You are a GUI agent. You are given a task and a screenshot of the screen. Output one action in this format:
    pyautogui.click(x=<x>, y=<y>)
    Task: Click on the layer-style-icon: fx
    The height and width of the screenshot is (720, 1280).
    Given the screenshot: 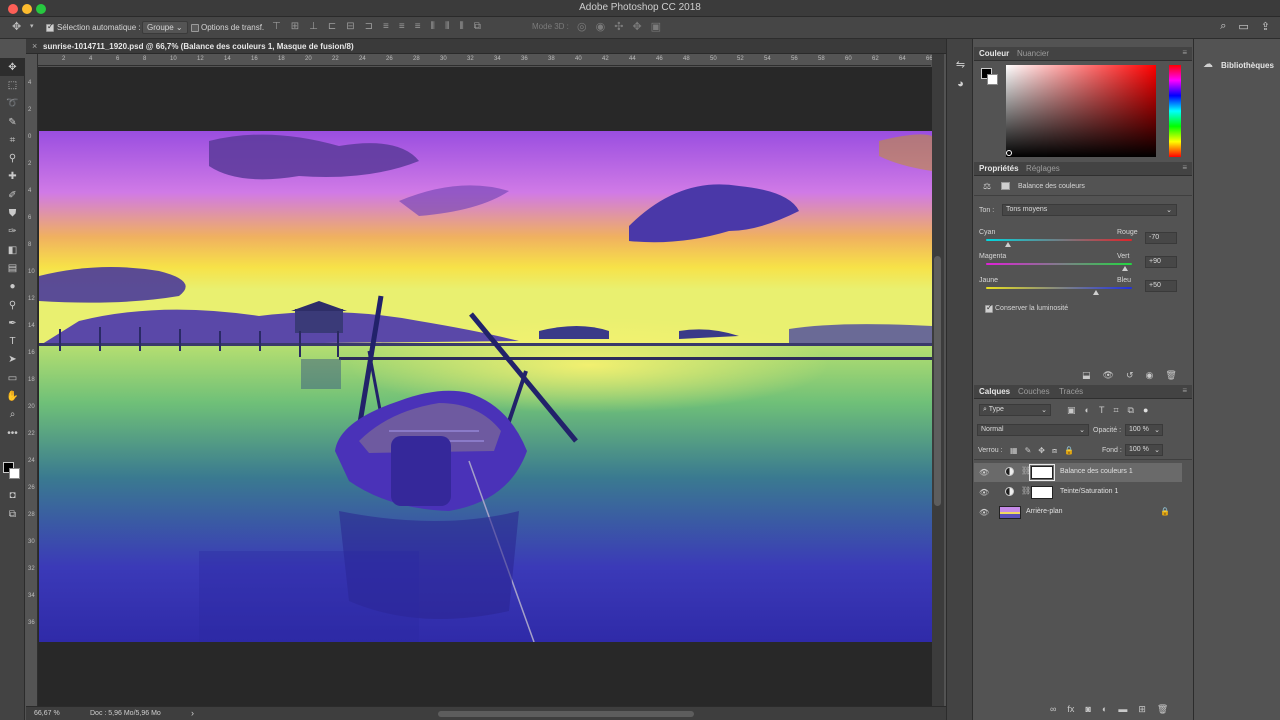 What is the action you would take?
    pyautogui.click(x=1070, y=709)
    